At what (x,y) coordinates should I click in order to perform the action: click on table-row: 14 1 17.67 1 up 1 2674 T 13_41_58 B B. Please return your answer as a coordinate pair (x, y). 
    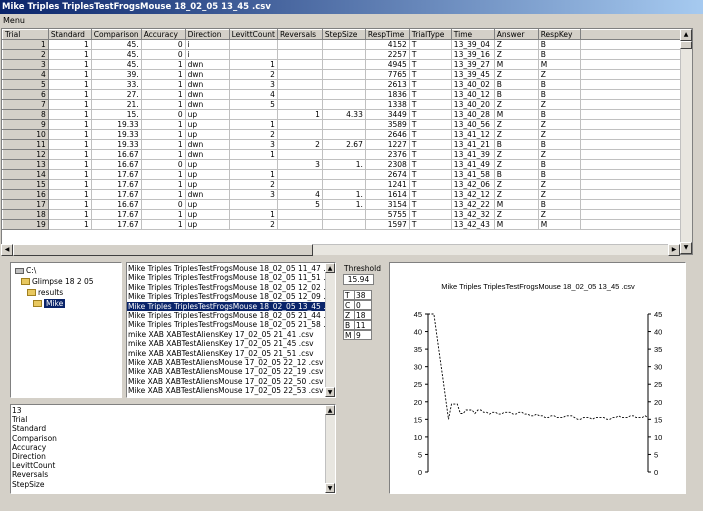
    Looking at the image, I should click on (347, 174).